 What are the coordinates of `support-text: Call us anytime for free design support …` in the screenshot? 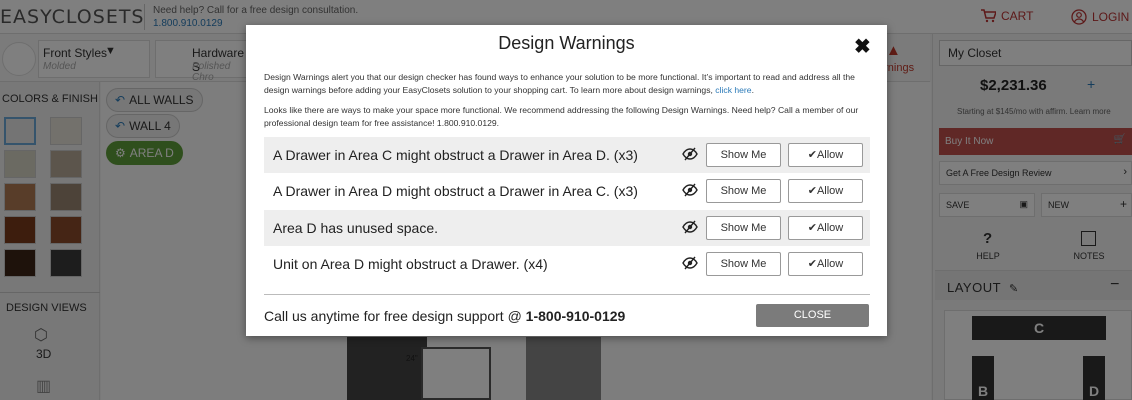 It's located at (395, 316).